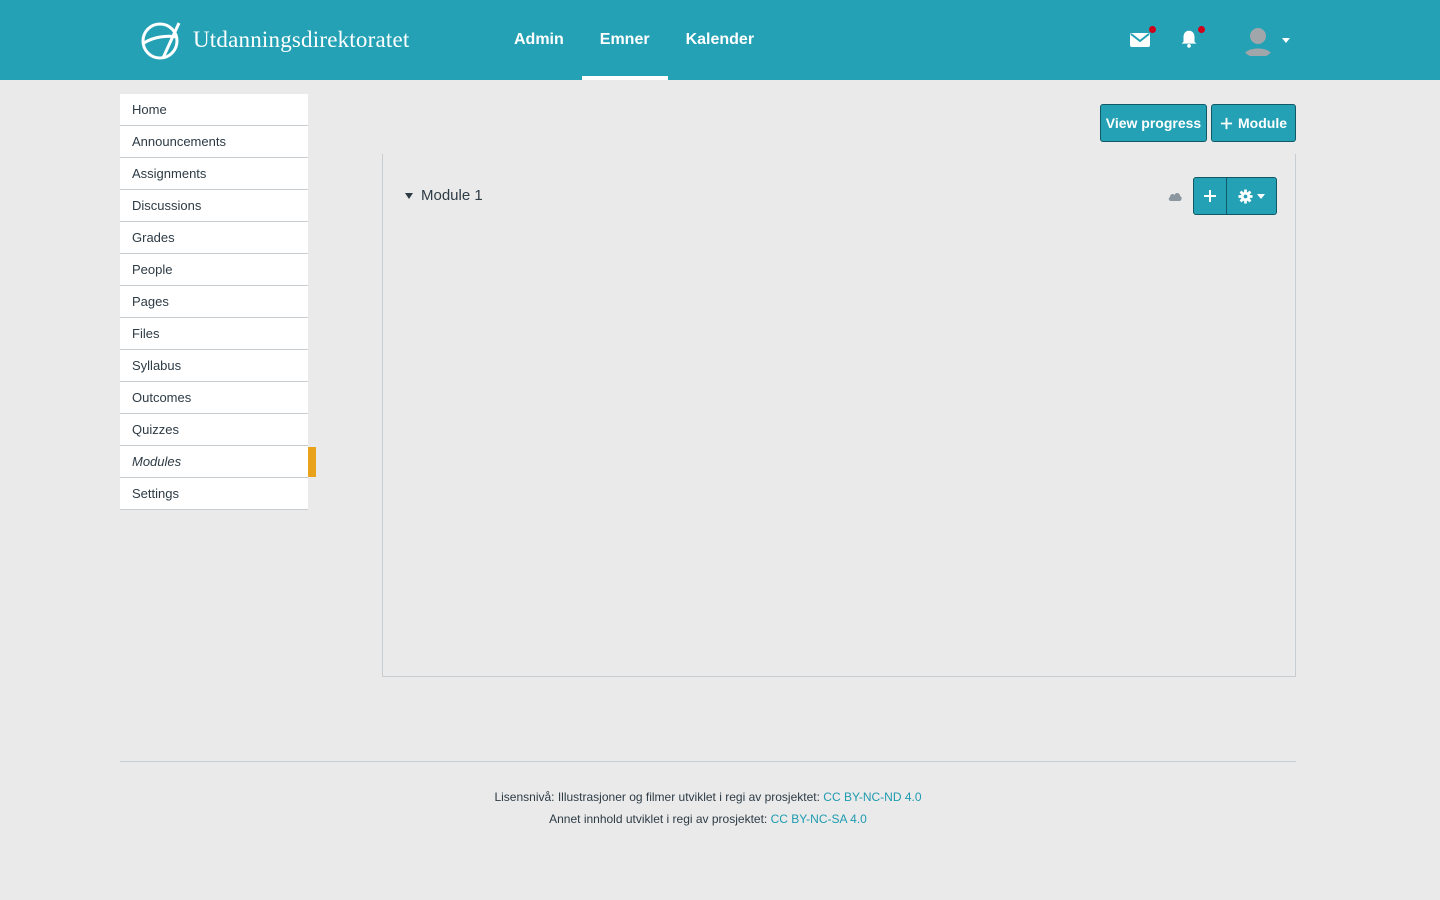  What do you see at coordinates (214, 494) in the screenshot?
I see `sidebar-item-settings: Settings` at bounding box center [214, 494].